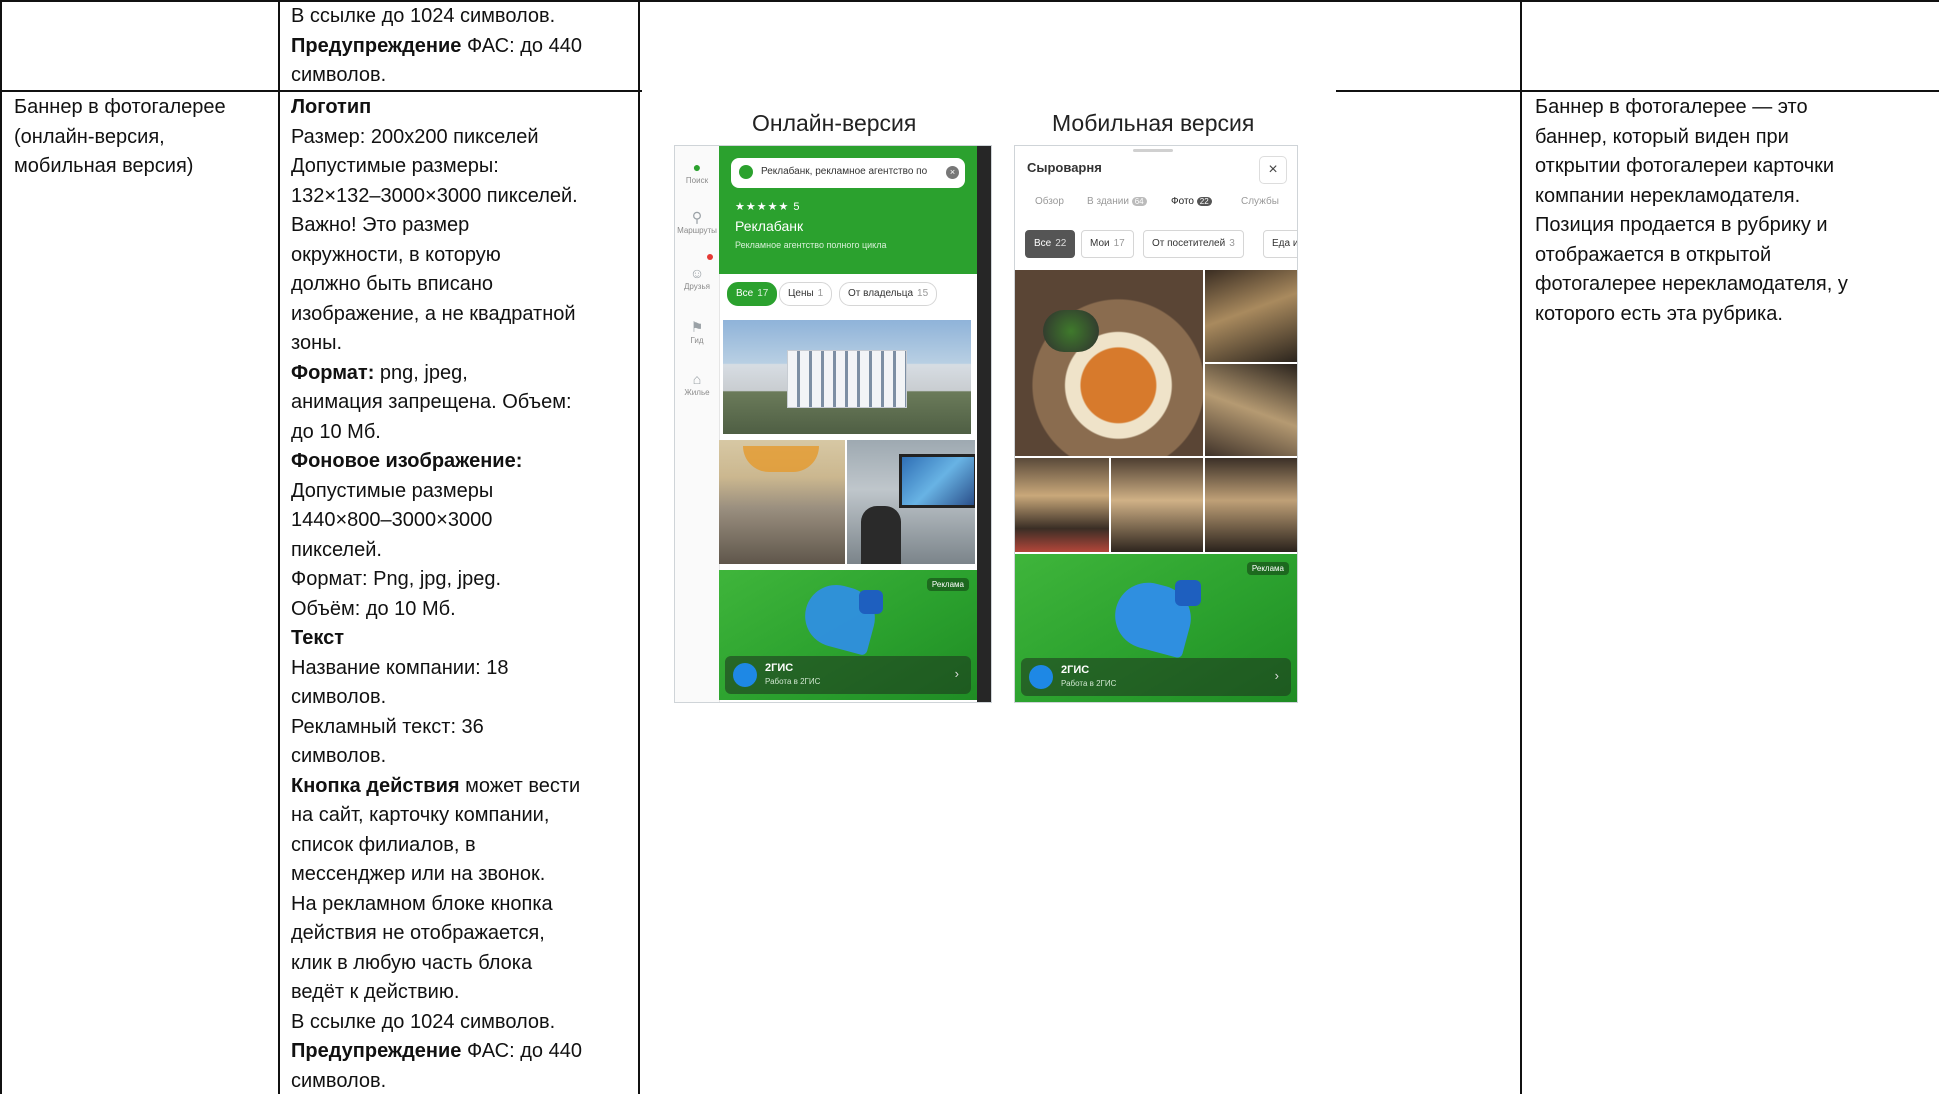 Image resolution: width=1939 pixels, height=1096 pixels. I want to click on text-line: Текст, so click(436, 639).